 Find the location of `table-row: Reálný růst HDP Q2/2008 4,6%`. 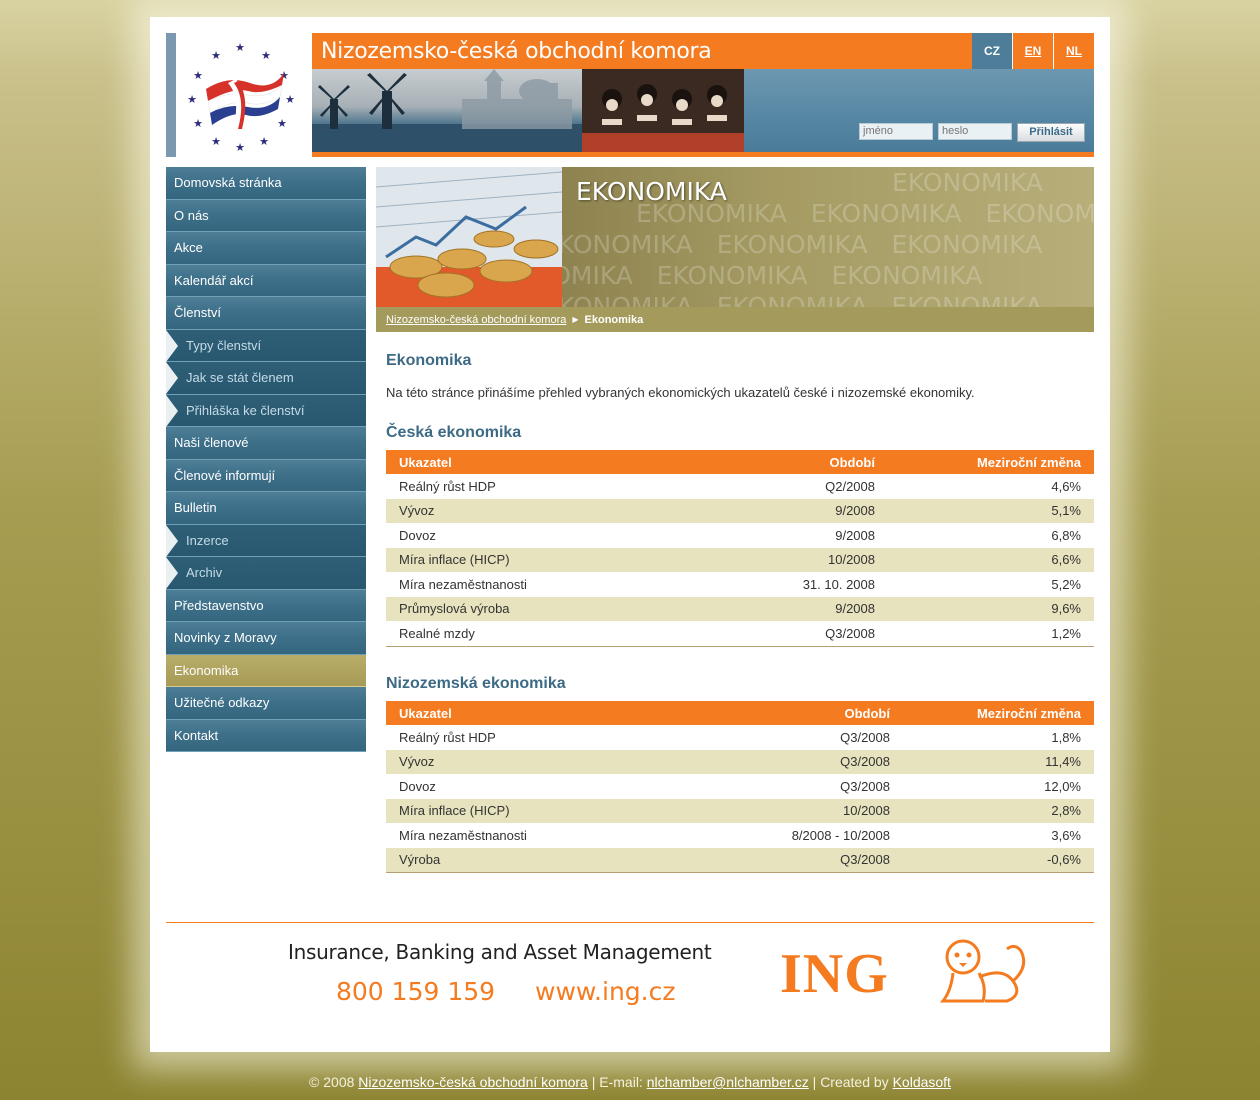

table-row: Reálný růst HDP Q2/2008 4,6% is located at coordinates (740, 486).